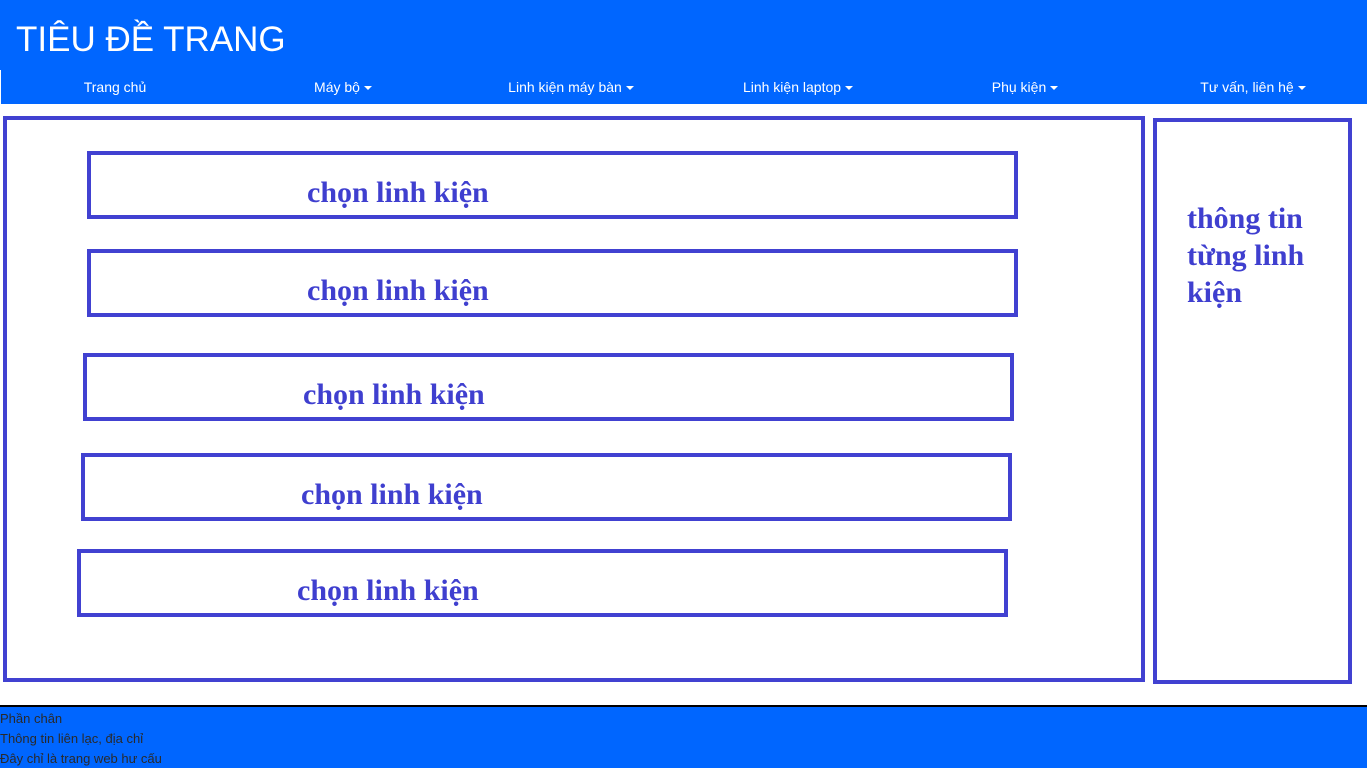  What do you see at coordinates (1246, 255) in the screenshot?
I see `component-info-text: thông tin từng linh kiện` at bounding box center [1246, 255].